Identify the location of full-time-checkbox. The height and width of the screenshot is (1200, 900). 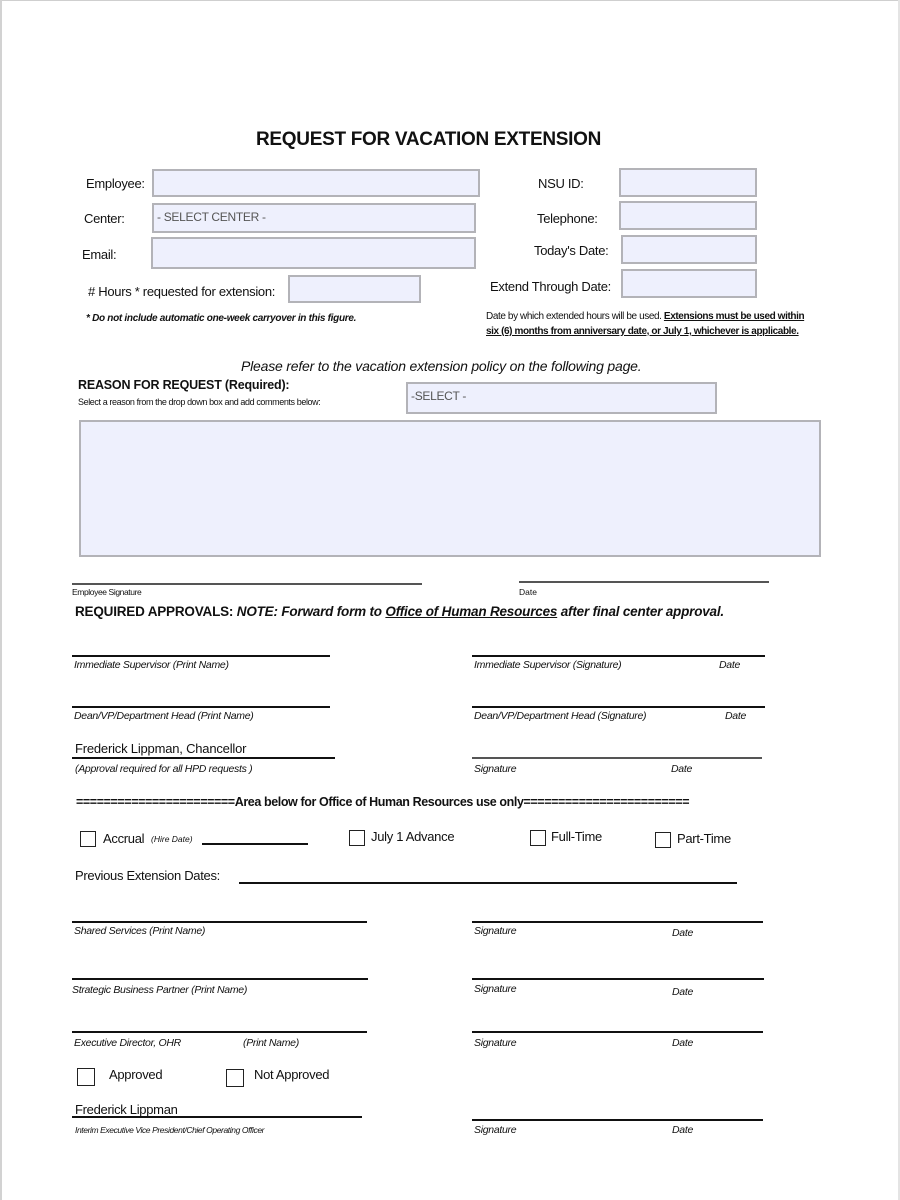
(538, 838).